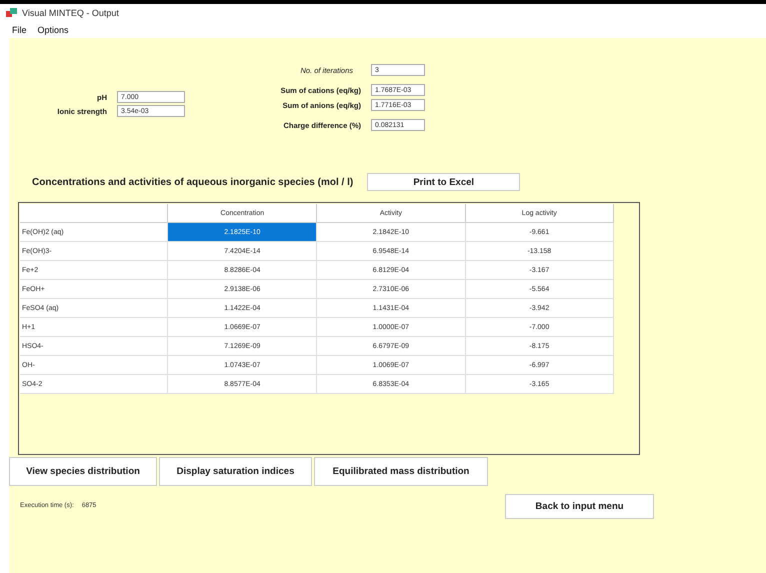 This screenshot has width=766, height=573. I want to click on section-heading: Concentrations and activities of aqueous inorganic species (mol / l), so click(193, 182).